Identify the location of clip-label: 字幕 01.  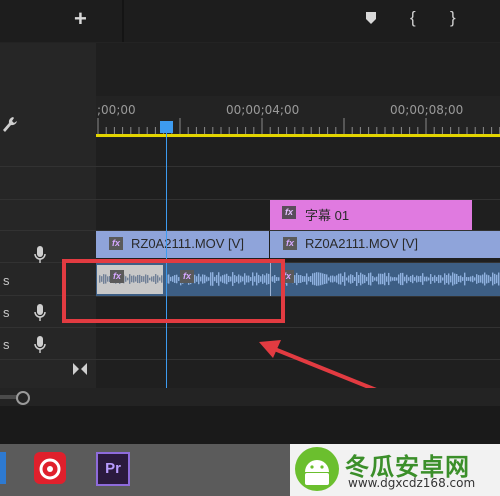
(327, 215).